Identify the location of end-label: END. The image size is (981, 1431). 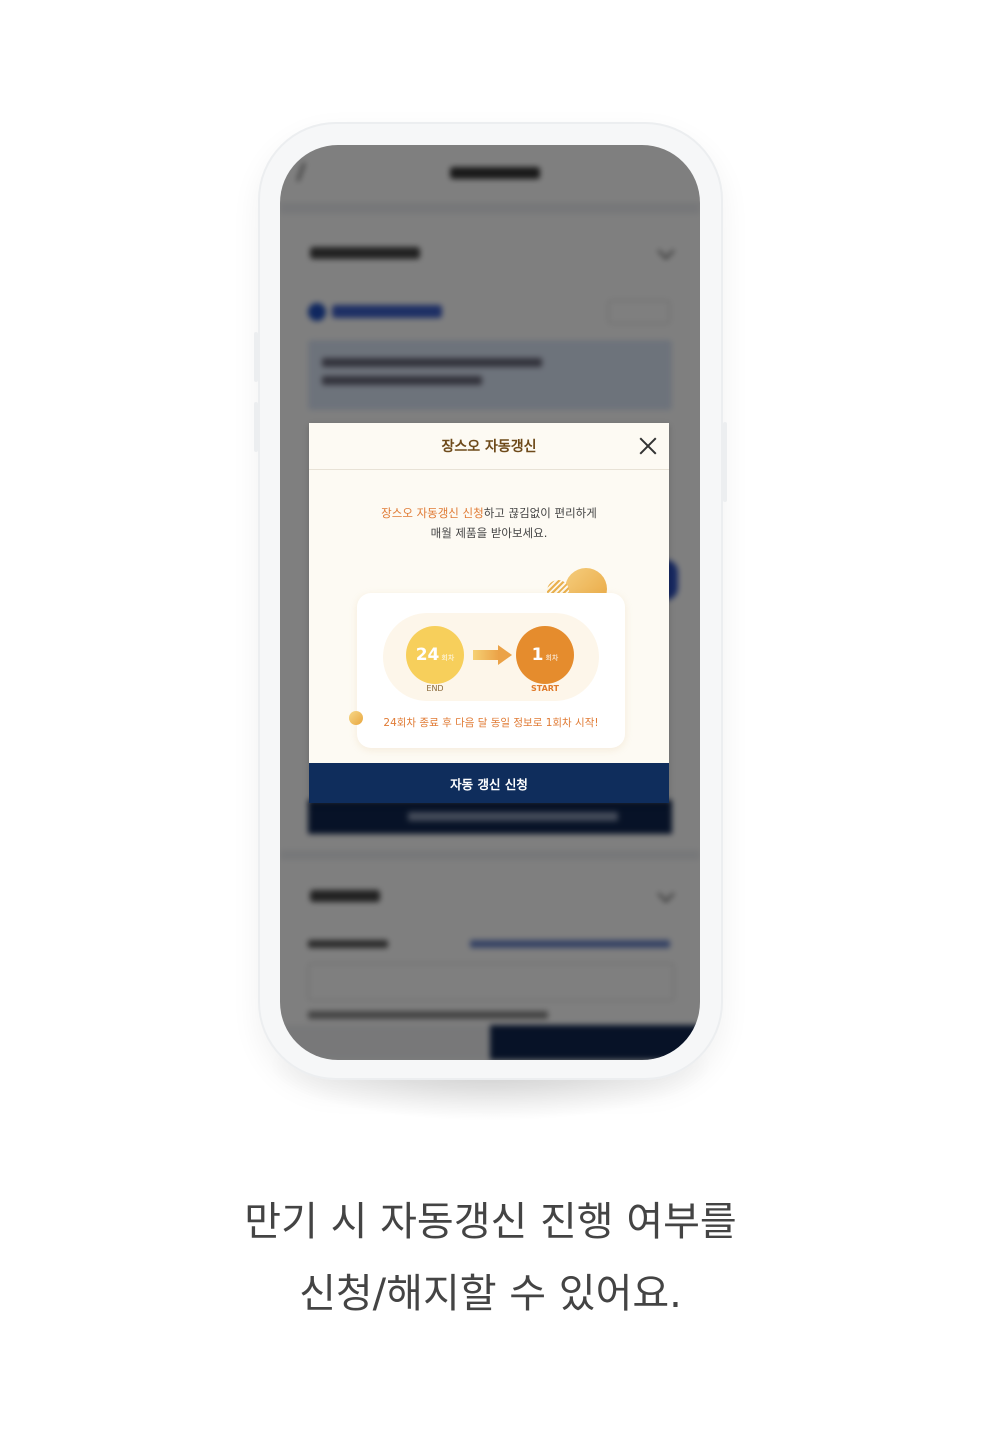
(435, 688).